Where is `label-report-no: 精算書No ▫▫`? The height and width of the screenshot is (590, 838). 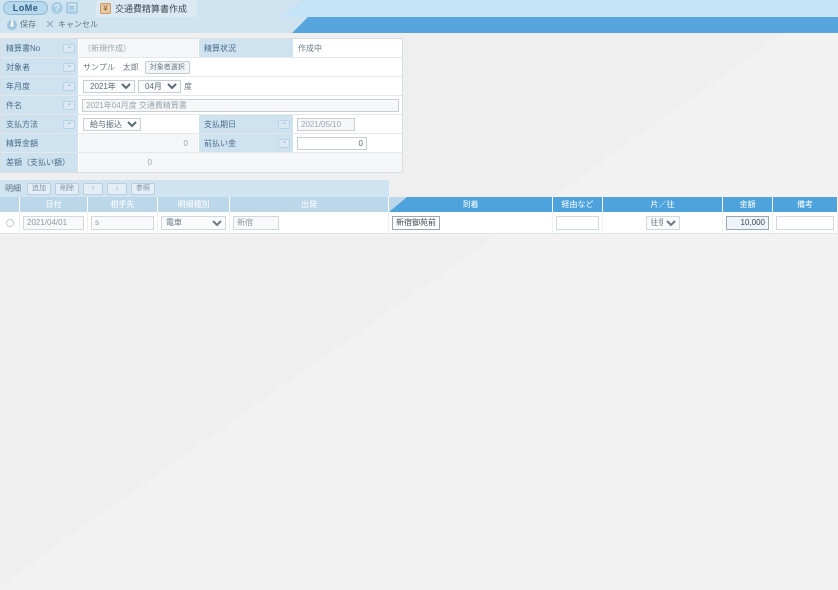 label-report-no: 精算書No ▫▫ is located at coordinates (40, 48).